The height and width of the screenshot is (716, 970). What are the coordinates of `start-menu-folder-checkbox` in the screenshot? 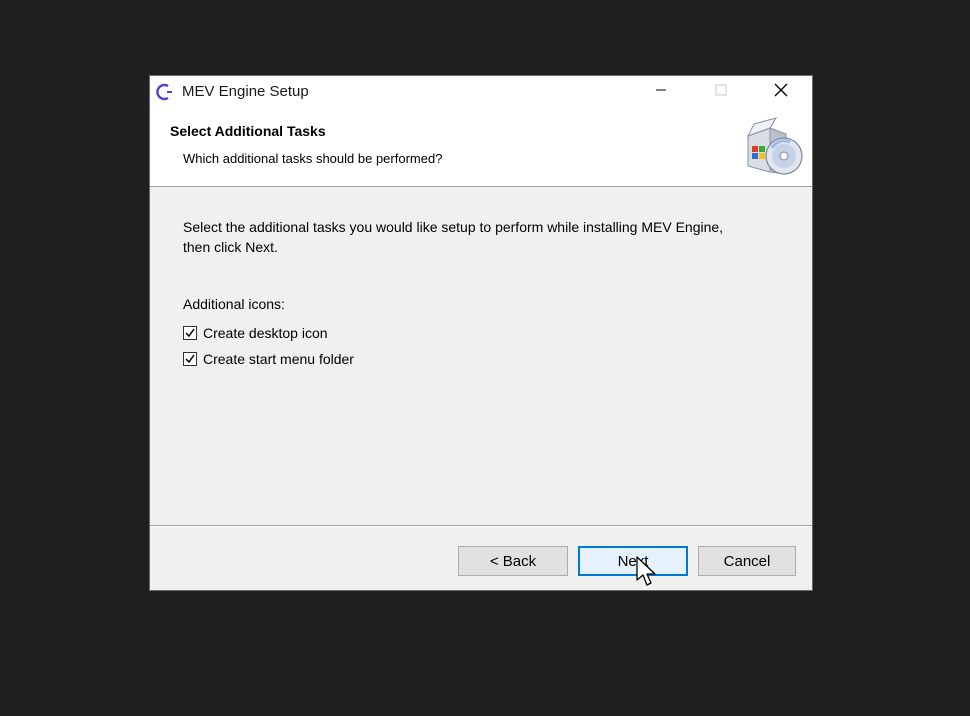 It's located at (190, 359).